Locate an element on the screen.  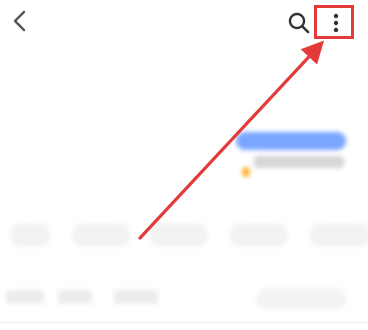
tag-row is located at coordinates (189, 236).